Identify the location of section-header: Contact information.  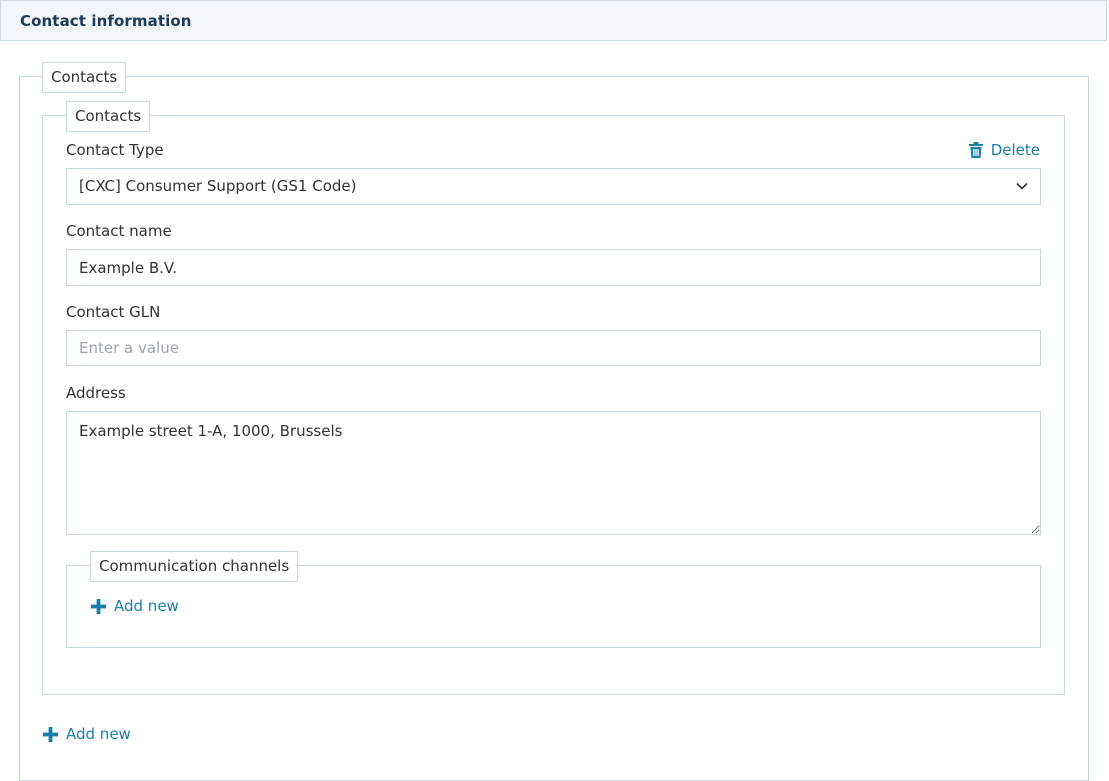
(553, 20).